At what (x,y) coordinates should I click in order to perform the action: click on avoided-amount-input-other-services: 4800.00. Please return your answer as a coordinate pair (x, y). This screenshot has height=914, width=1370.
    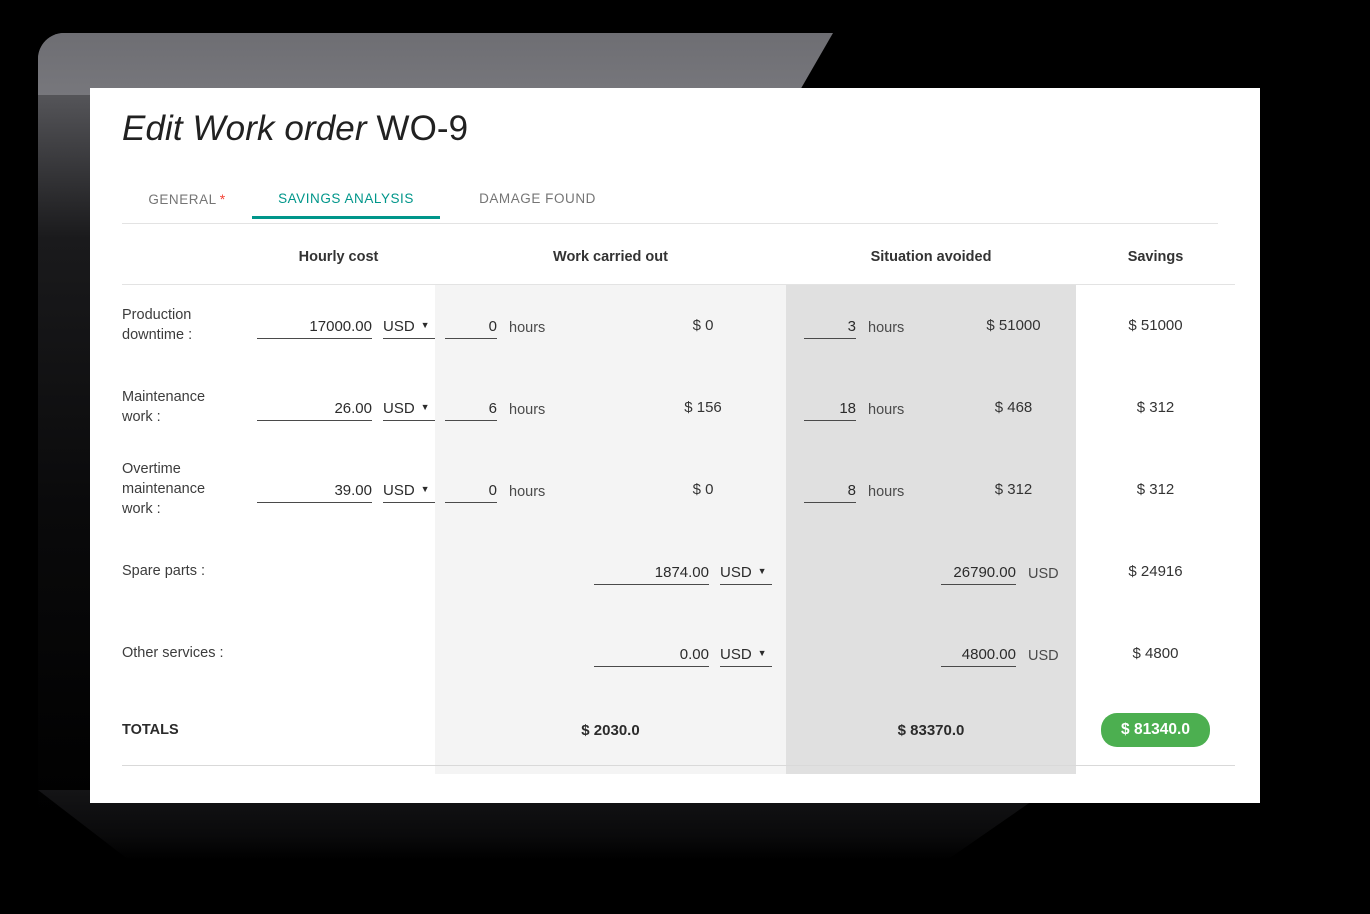
    Looking at the image, I should click on (978, 653).